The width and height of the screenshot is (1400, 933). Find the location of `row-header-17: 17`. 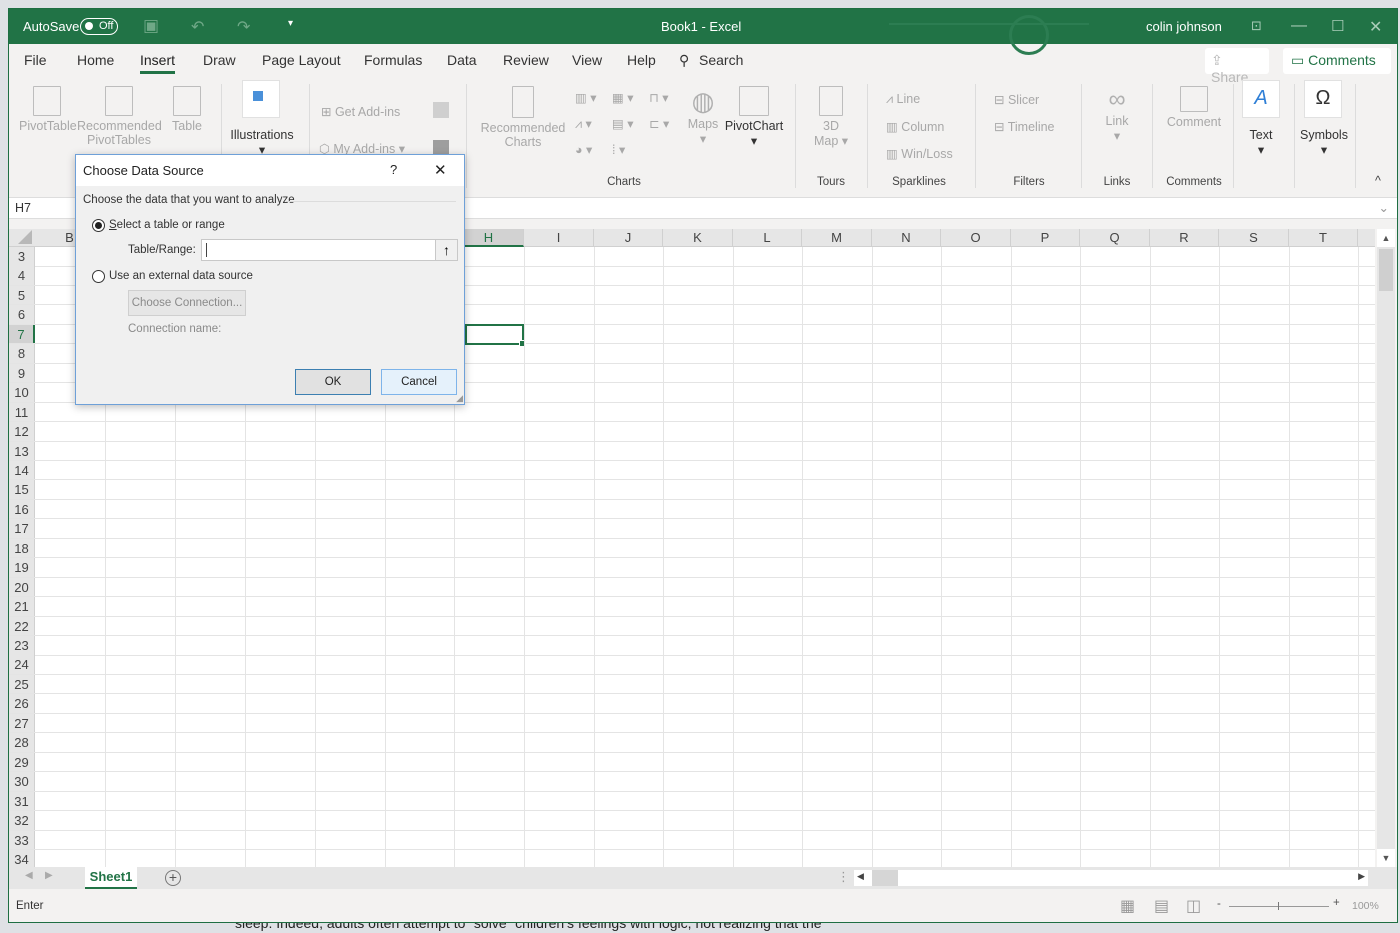

row-header-17: 17 is located at coordinates (22, 528).